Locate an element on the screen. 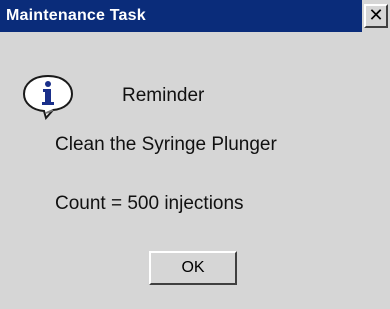 This screenshot has height=309, width=390. ok-button: OK is located at coordinates (193, 268).